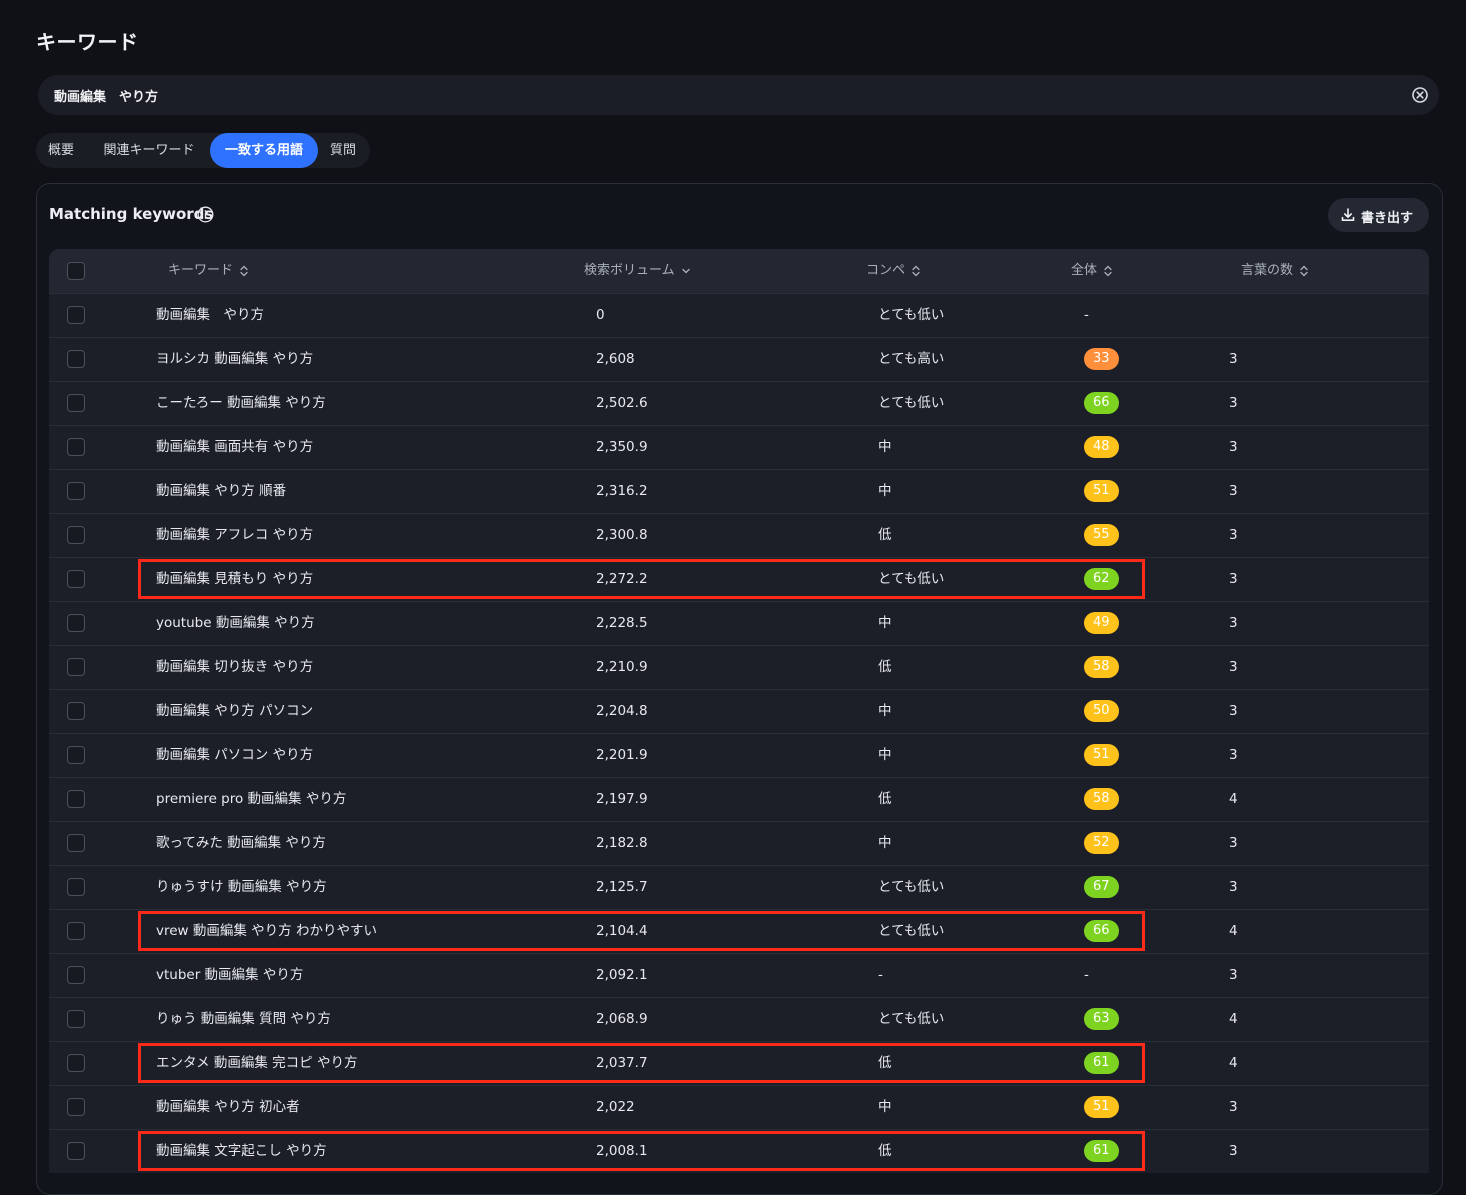 This screenshot has width=1466, height=1195. I want to click on overall-cell: 58, so click(1101, 667).